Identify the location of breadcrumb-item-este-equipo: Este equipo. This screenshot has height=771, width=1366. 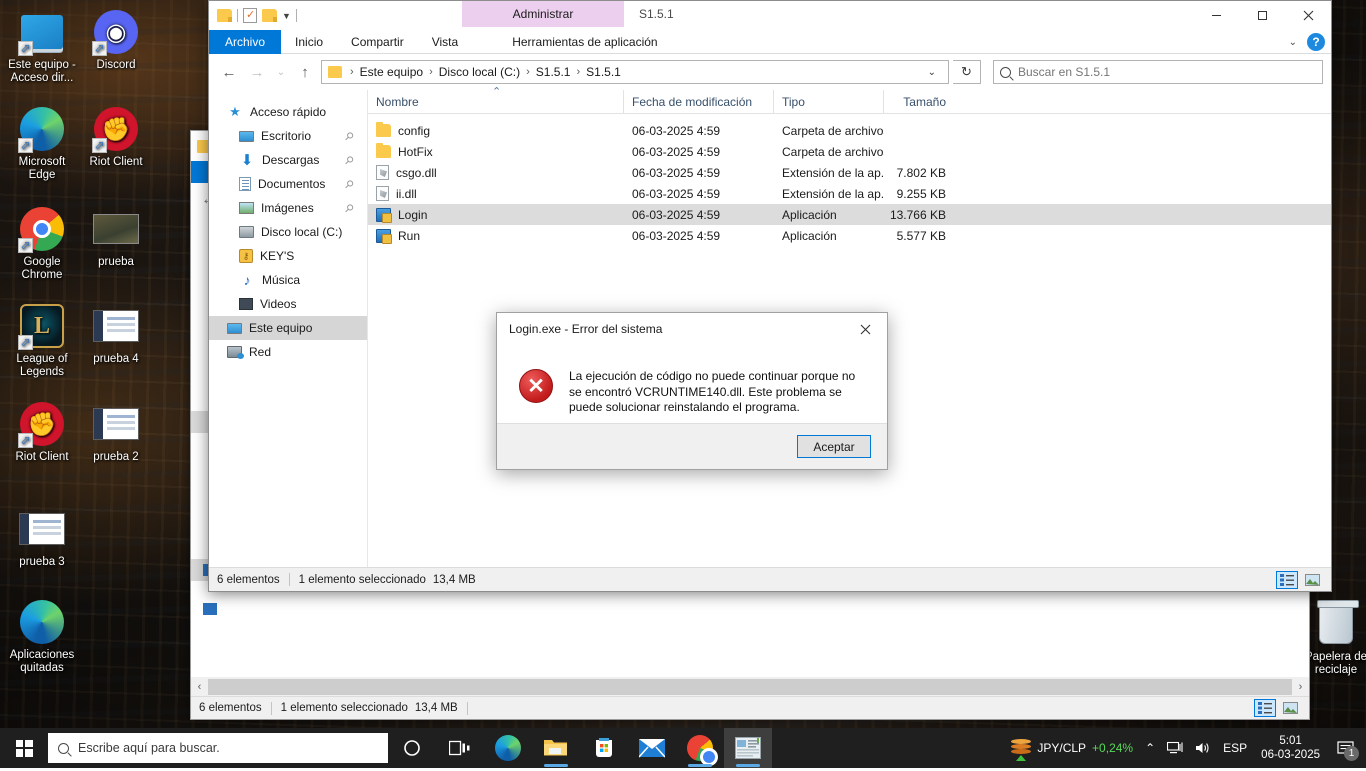
(391, 72).